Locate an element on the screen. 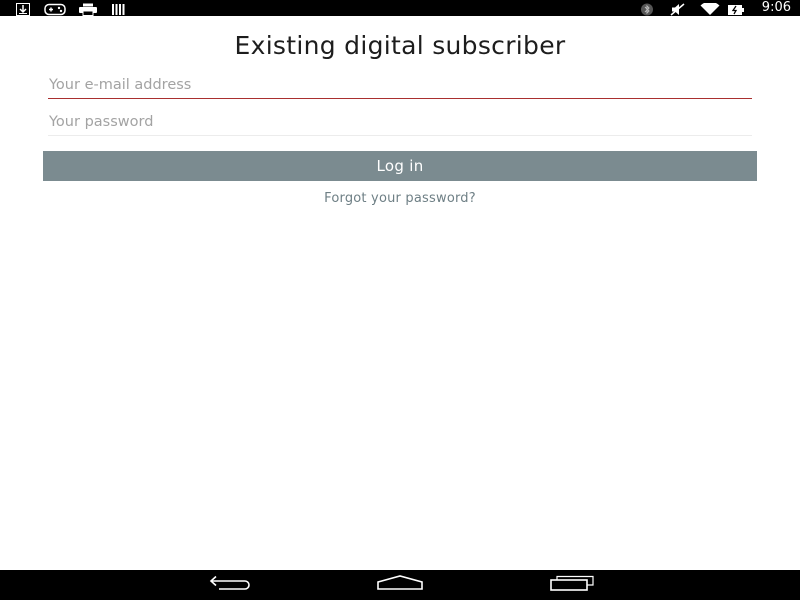 Image resolution: width=800 pixels, height=600 pixels. navigation-bar is located at coordinates (400, 585).